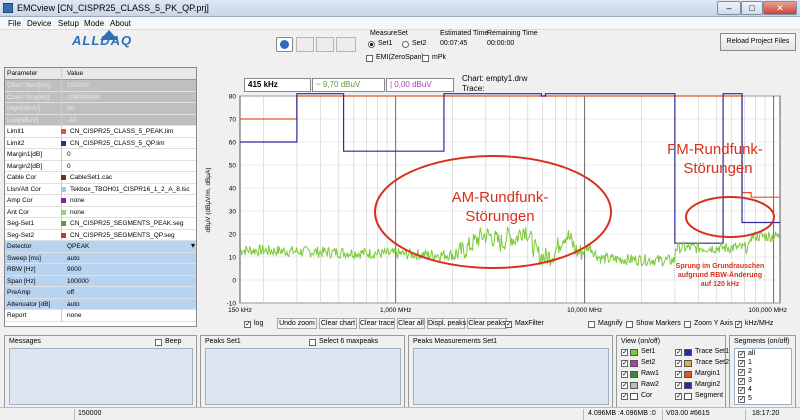 This screenshot has width=800, height=420. I want to click on x-tick-label: 150 kHz, so click(240, 310).